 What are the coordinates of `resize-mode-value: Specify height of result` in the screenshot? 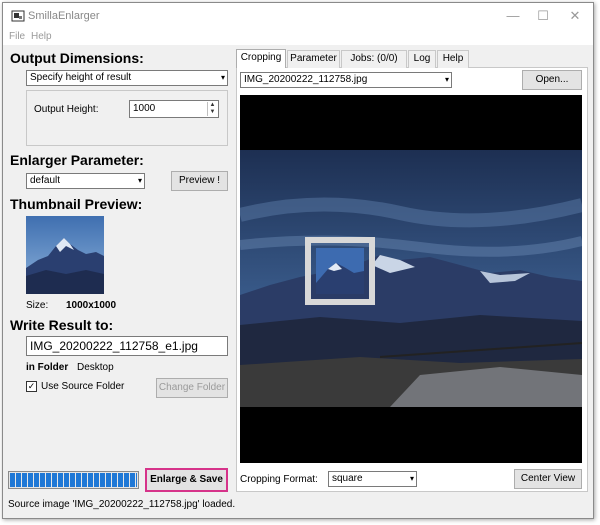 It's located at (81, 77).